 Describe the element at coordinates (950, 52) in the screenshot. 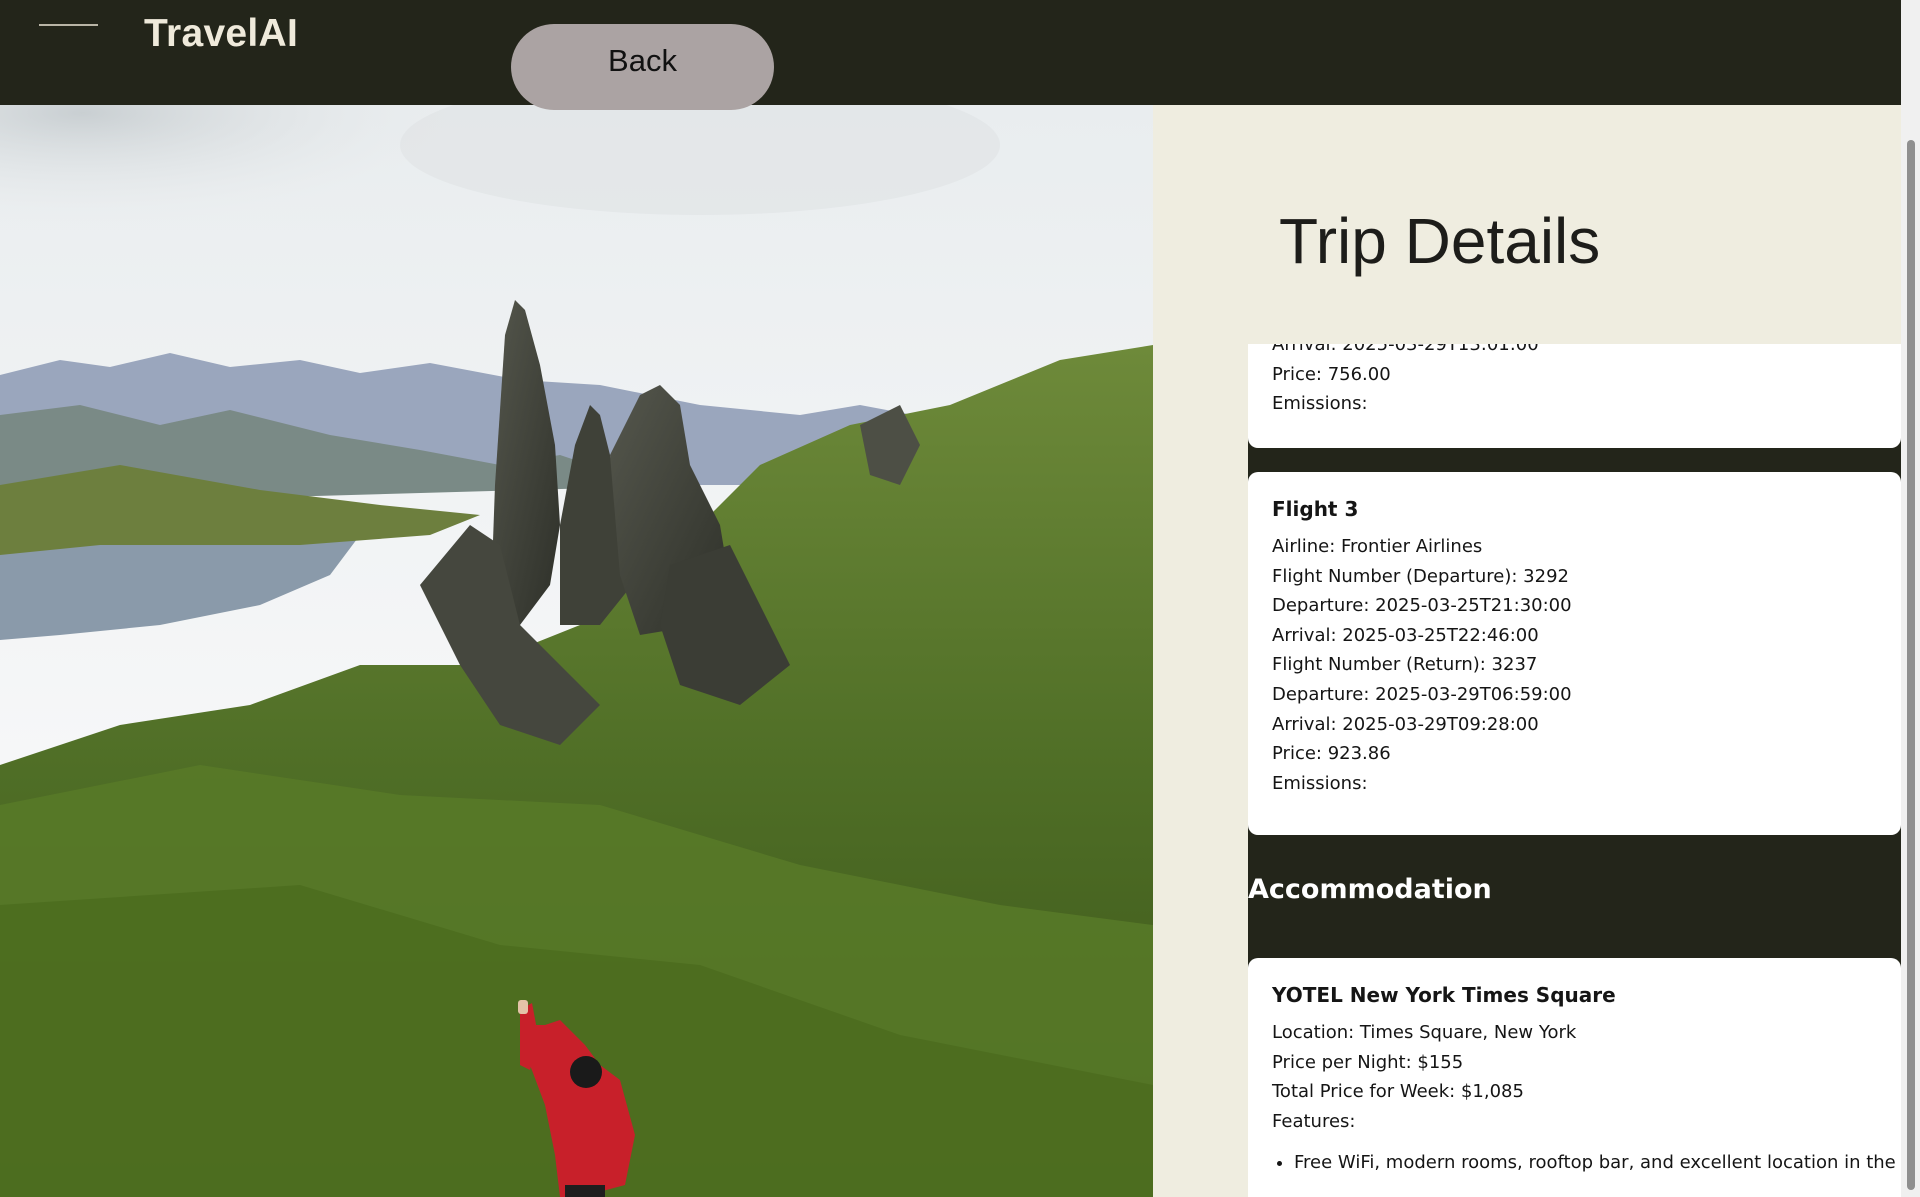

I see `top-nav-bar: TravelAI` at that location.